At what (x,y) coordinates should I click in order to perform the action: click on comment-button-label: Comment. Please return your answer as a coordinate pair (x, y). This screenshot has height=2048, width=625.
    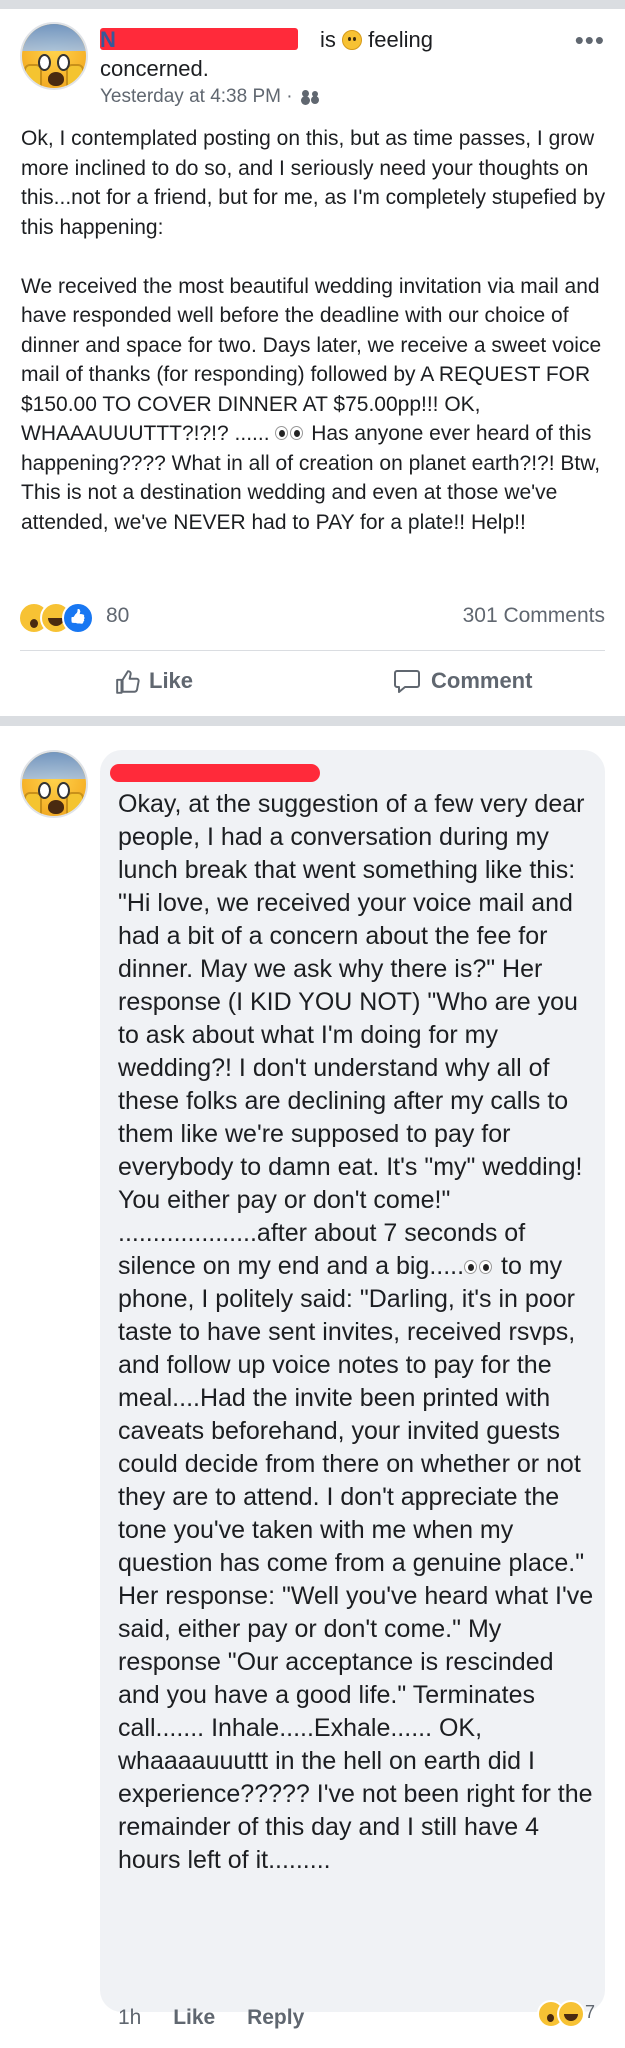
    Looking at the image, I should click on (482, 680).